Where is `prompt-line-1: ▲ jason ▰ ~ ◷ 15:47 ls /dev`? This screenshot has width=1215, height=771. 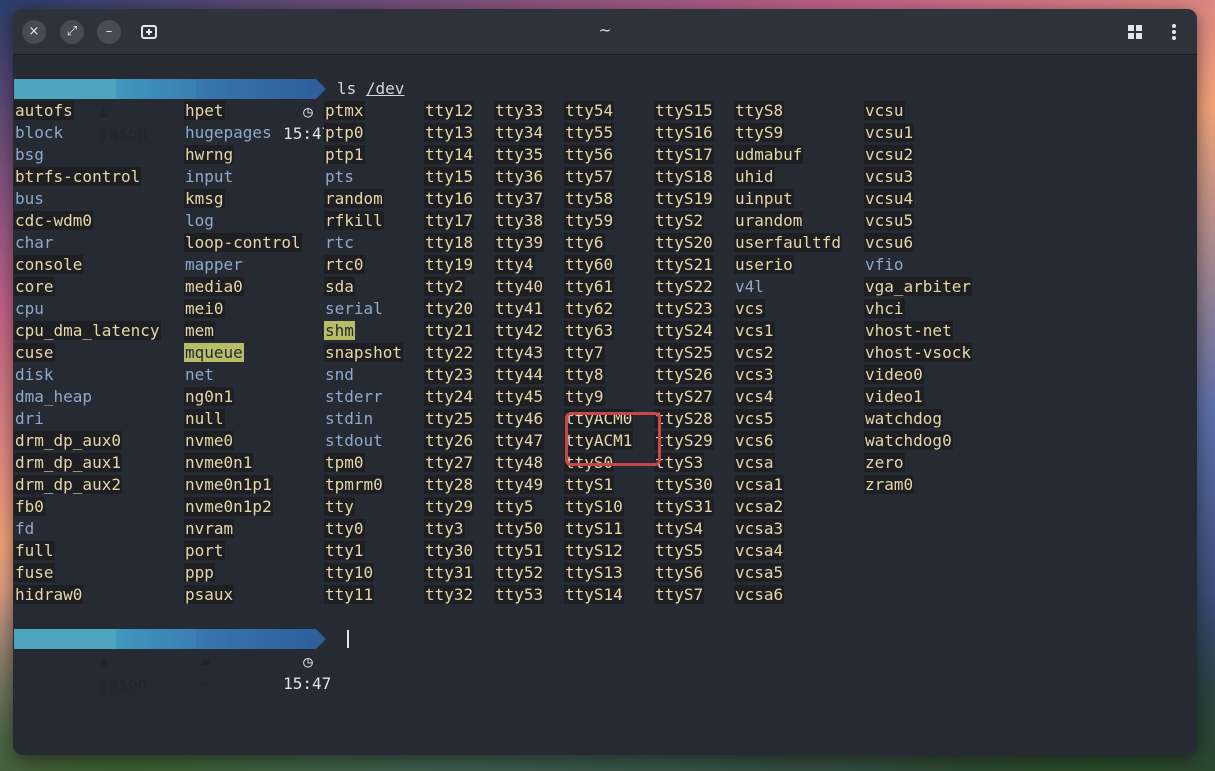 prompt-line-1: ▲ jason ▰ ~ ◷ 15:47 ls /dev is located at coordinates (604, 110).